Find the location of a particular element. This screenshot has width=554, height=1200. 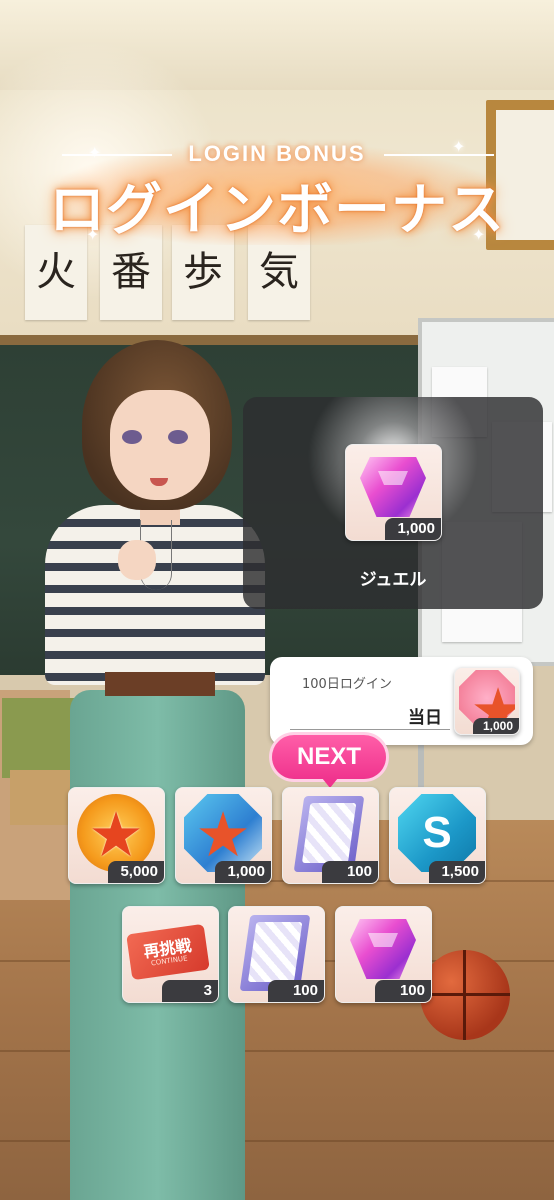

retry-ticket-icon: 再挑戦 CONTINUE is located at coordinates (168, 952).